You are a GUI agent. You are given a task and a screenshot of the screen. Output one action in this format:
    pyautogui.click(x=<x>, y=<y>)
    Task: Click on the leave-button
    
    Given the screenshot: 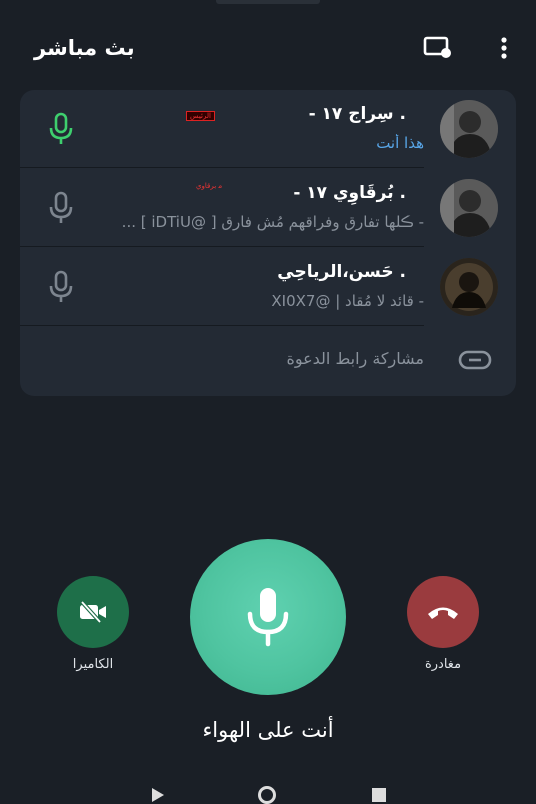 What is the action you would take?
    pyautogui.click(x=443, y=612)
    